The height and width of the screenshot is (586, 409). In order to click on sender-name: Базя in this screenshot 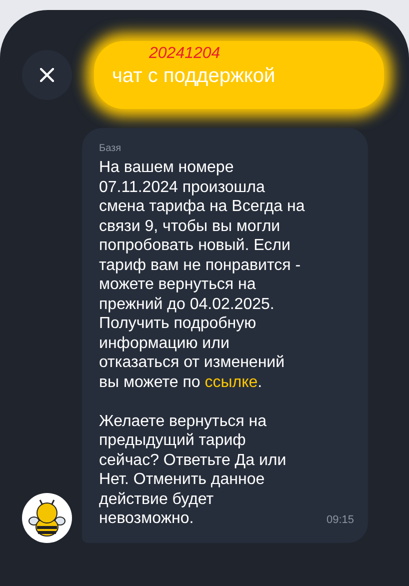, I will do `click(110, 149)`.